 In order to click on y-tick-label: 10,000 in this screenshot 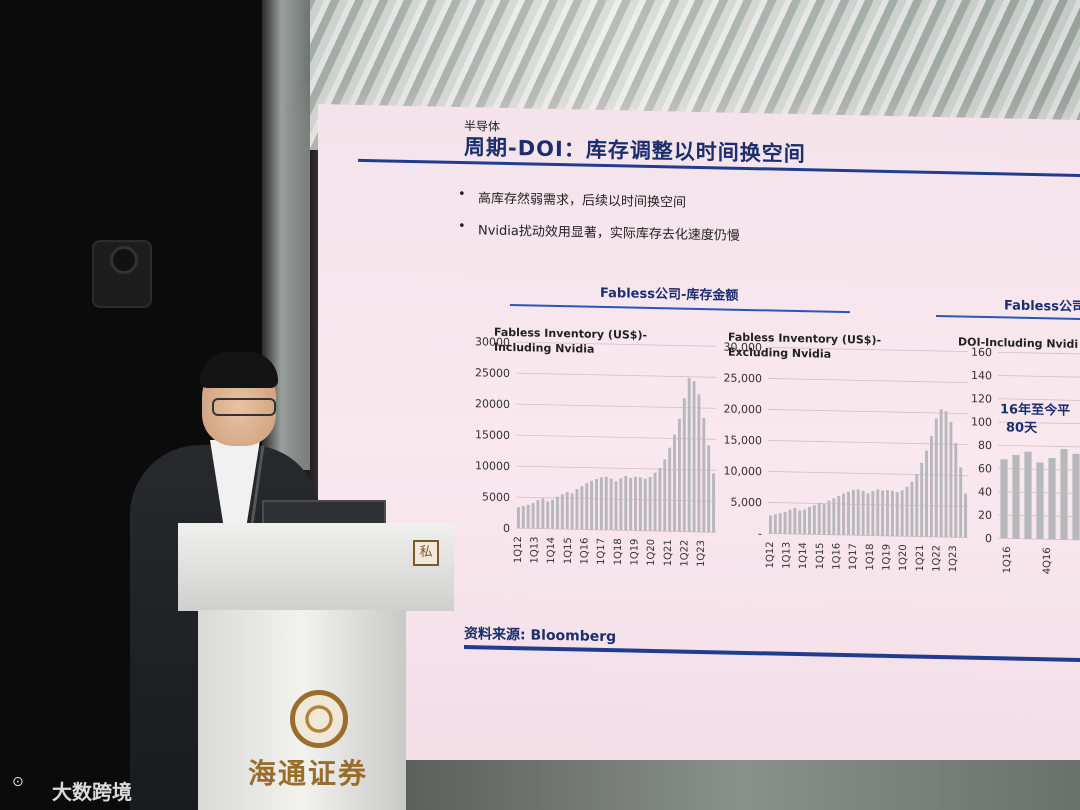, I will do `click(743, 471)`.